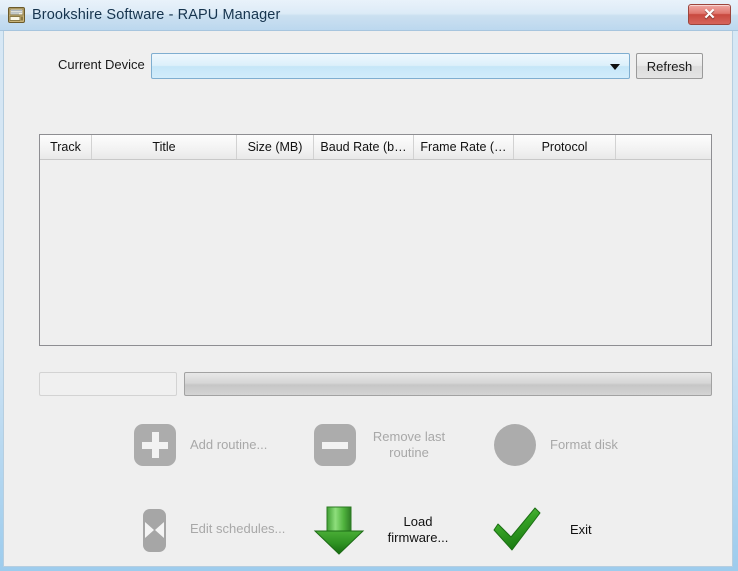  Describe the element at coordinates (560, 530) in the screenshot. I see `exit-button: Exit` at that location.